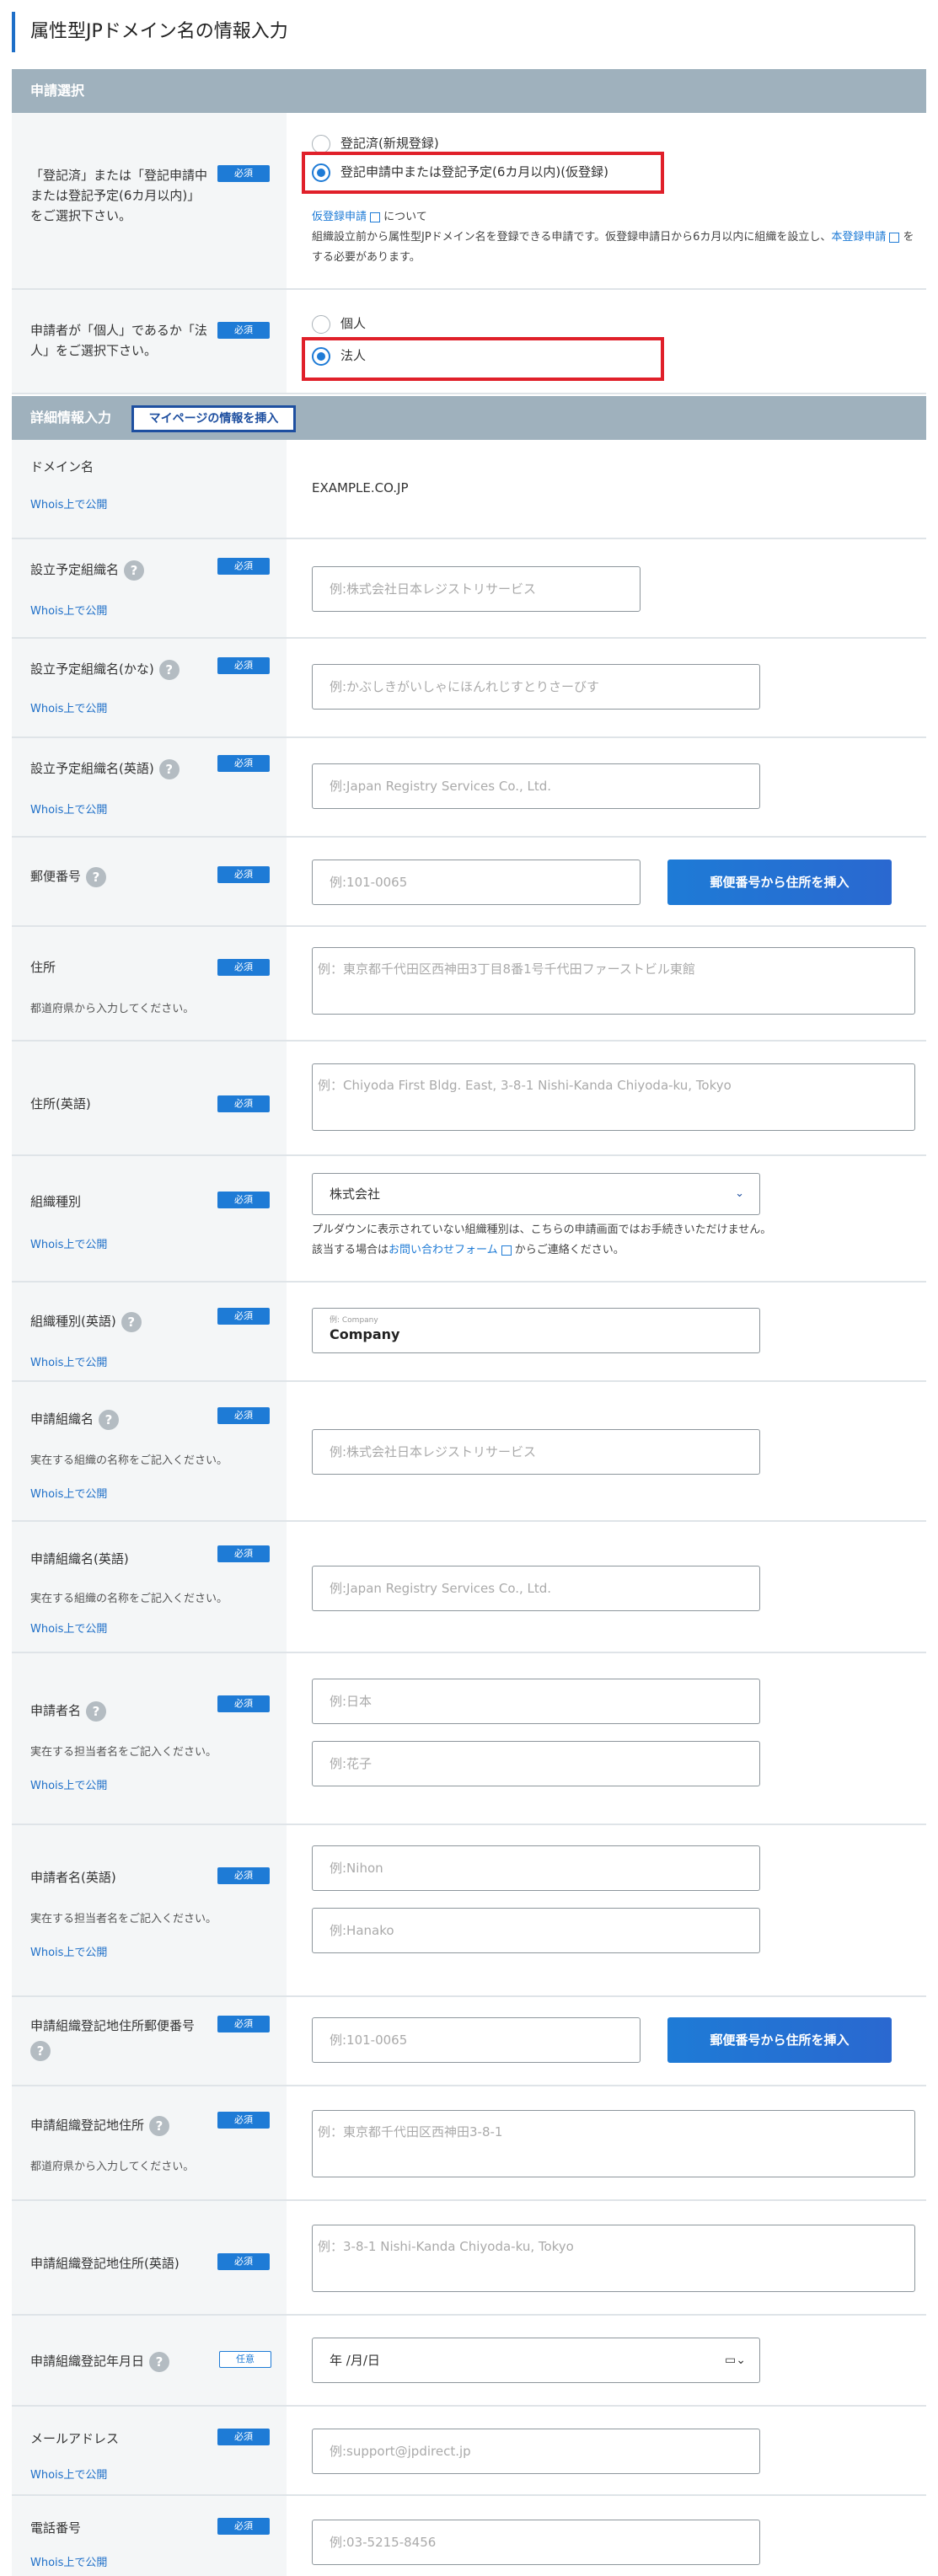  Describe the element at coordinates (321, 324) in the screenshot. I see `radio-individual` at that location.